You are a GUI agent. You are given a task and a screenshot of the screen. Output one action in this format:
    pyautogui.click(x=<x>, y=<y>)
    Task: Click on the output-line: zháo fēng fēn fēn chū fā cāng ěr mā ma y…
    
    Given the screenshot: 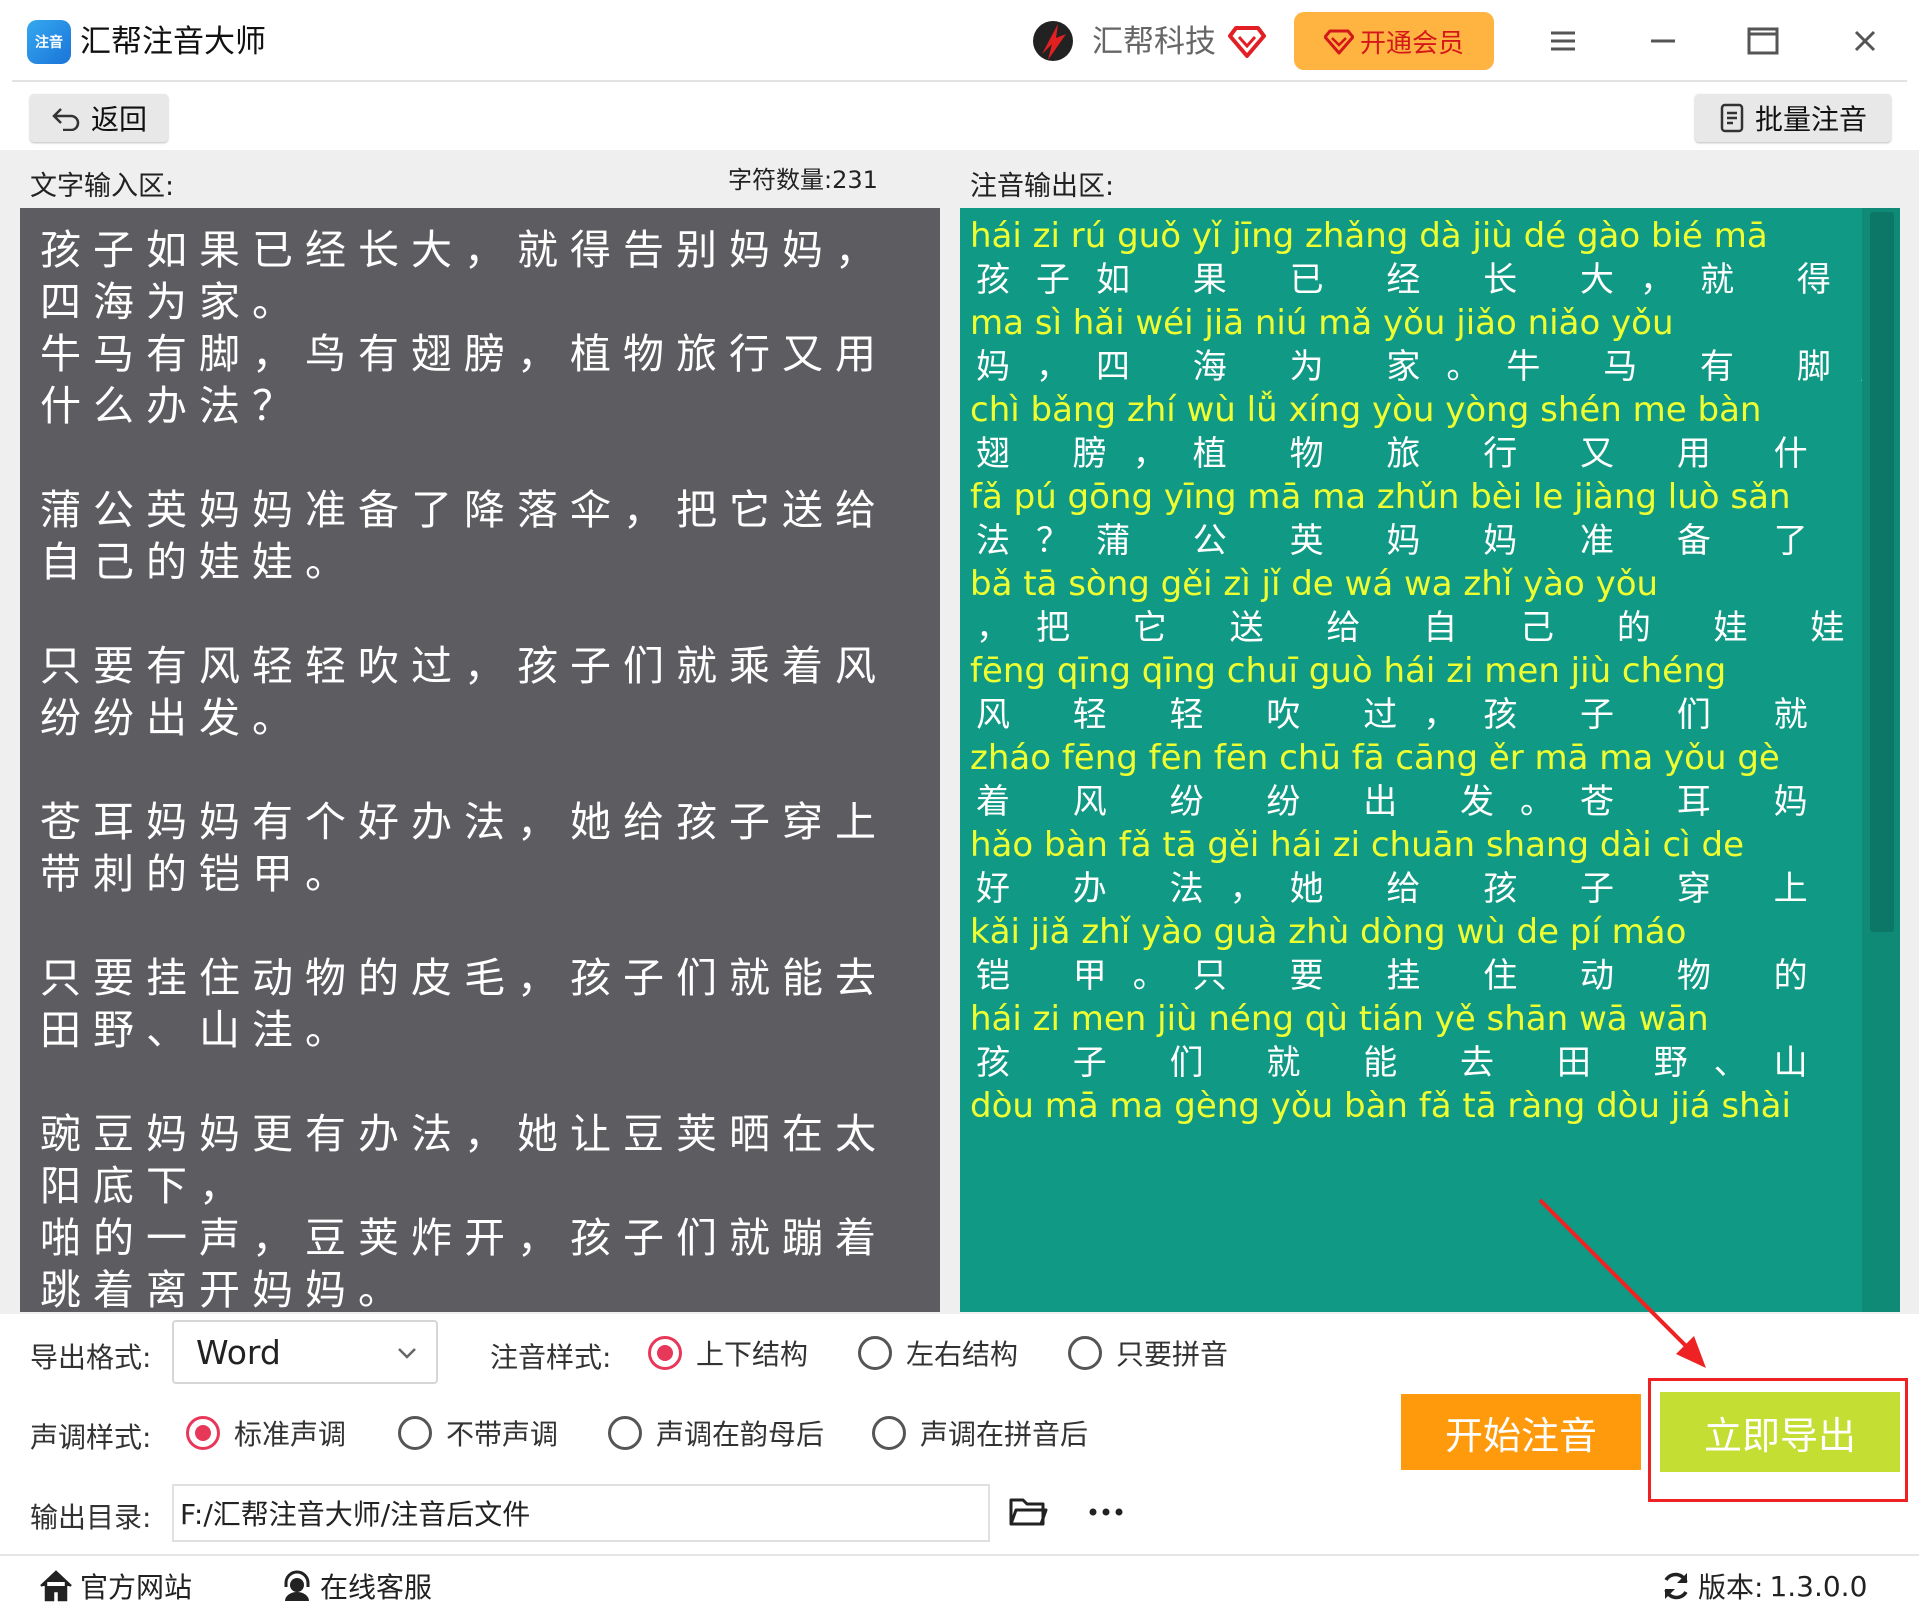 What is the action you would take?
    pyautogui.click(x=1420, y=780)
    